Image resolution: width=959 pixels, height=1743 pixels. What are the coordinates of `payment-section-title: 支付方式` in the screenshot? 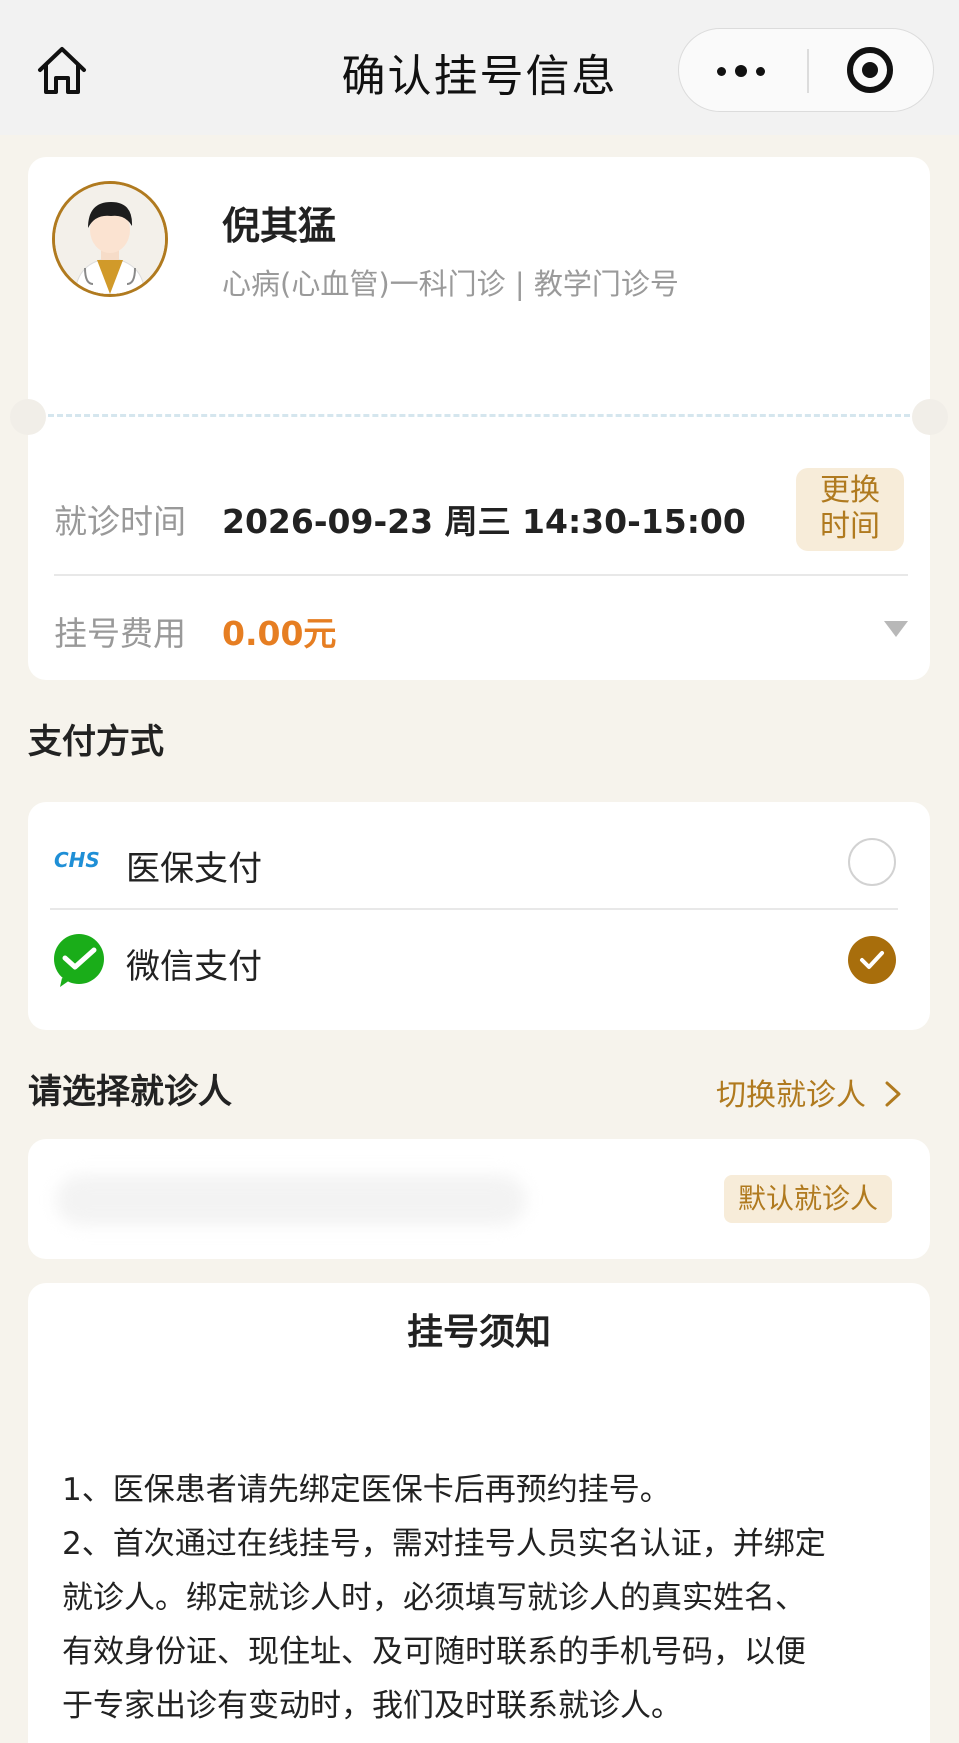 It's located at (96, 742).